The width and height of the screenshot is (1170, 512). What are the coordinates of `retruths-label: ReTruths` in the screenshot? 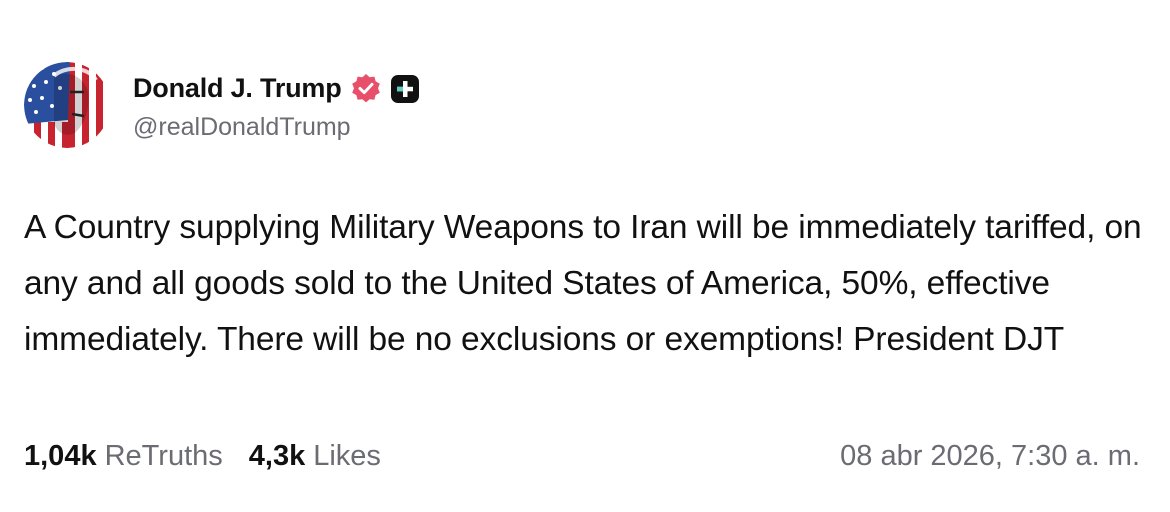 It's located at (163, 456).